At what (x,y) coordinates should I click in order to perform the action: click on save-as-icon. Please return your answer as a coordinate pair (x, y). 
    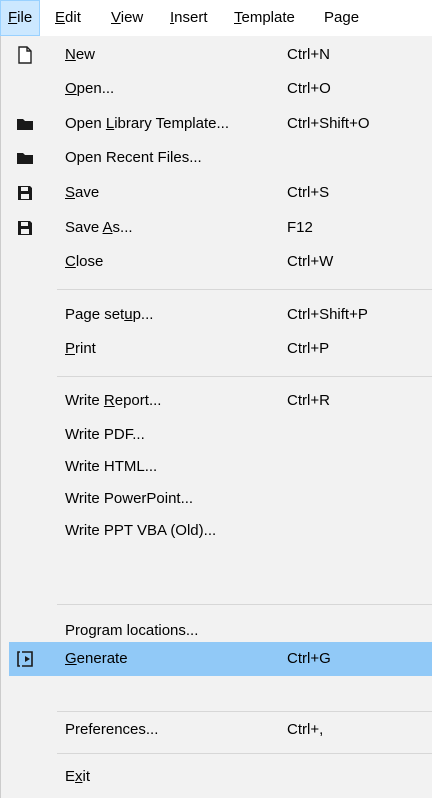
    Looking at the image, I should click on (25, 228).